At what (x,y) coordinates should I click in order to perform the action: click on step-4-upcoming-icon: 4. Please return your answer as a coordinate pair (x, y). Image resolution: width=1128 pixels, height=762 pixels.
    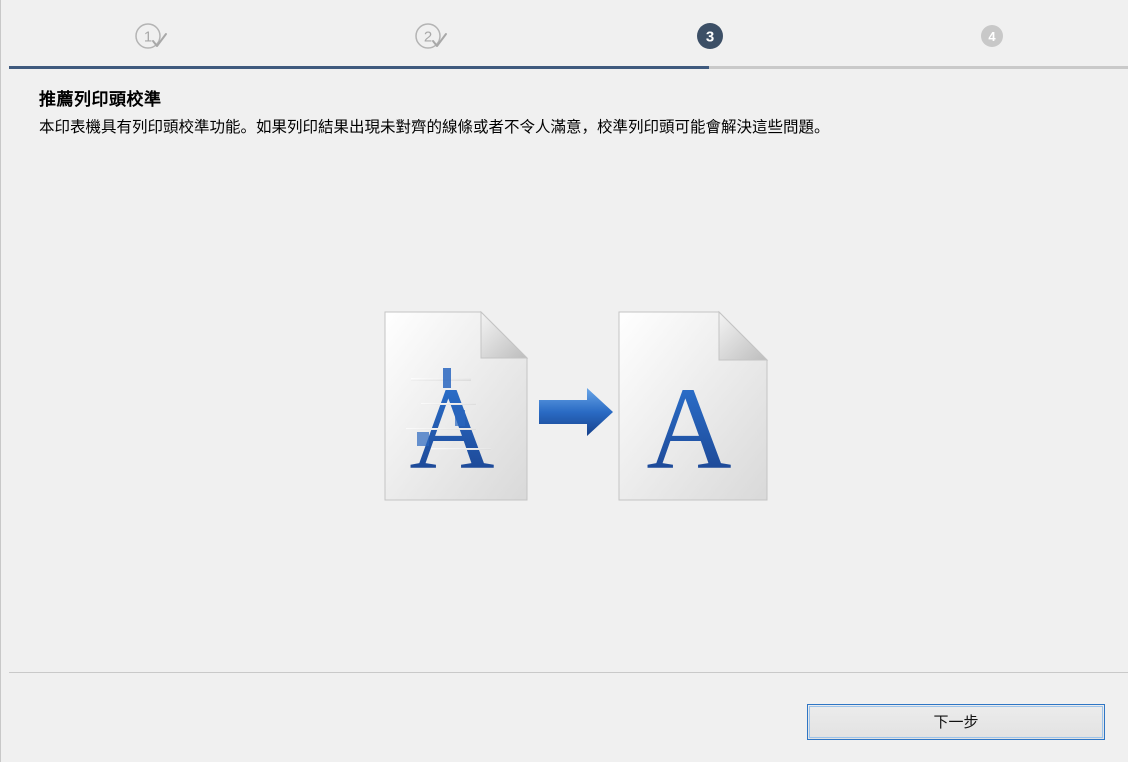
    Looking at the image, I should click on (992, 36).